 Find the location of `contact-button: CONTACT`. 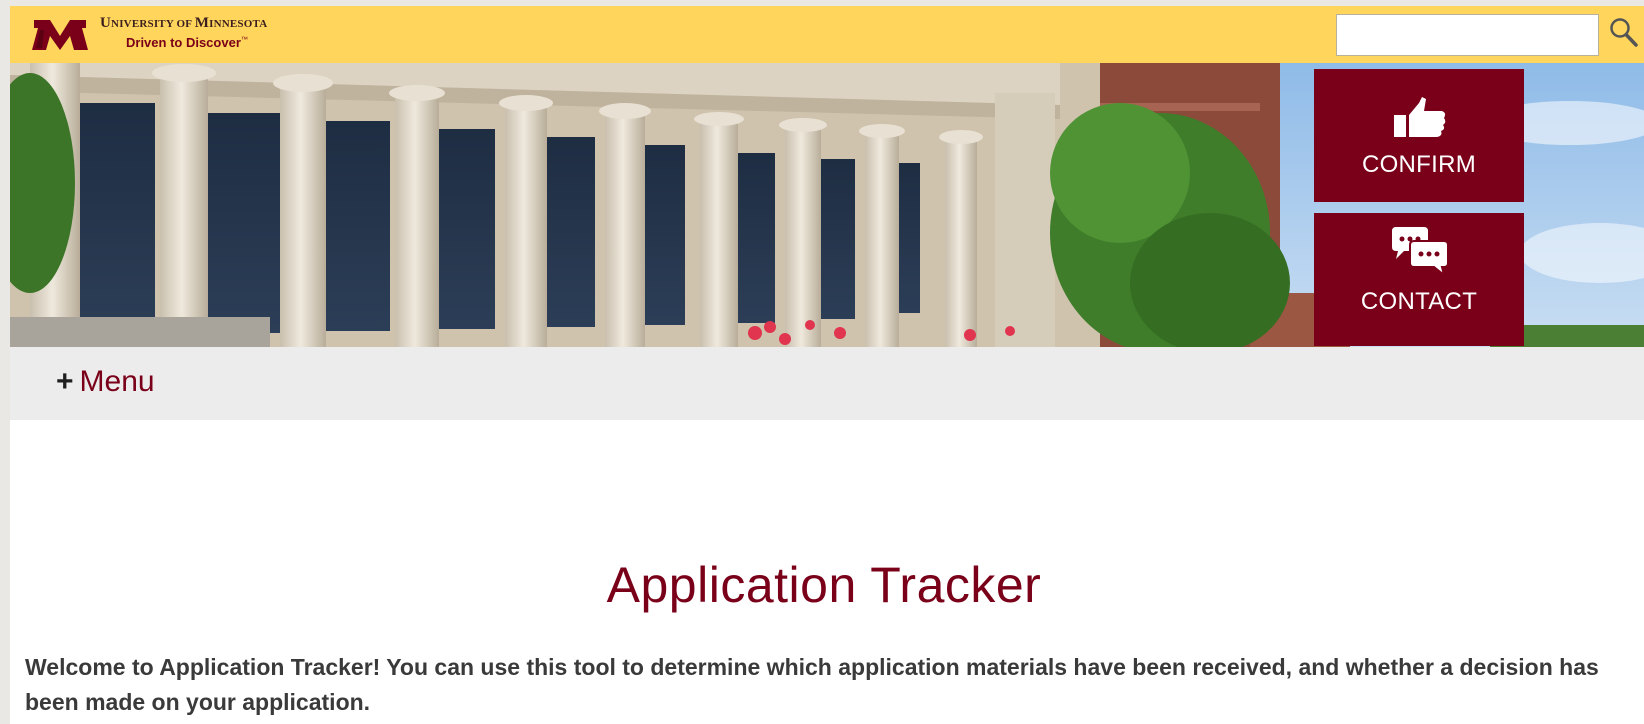

contact-button: CONTACT is located at coordinates (1419, 279).